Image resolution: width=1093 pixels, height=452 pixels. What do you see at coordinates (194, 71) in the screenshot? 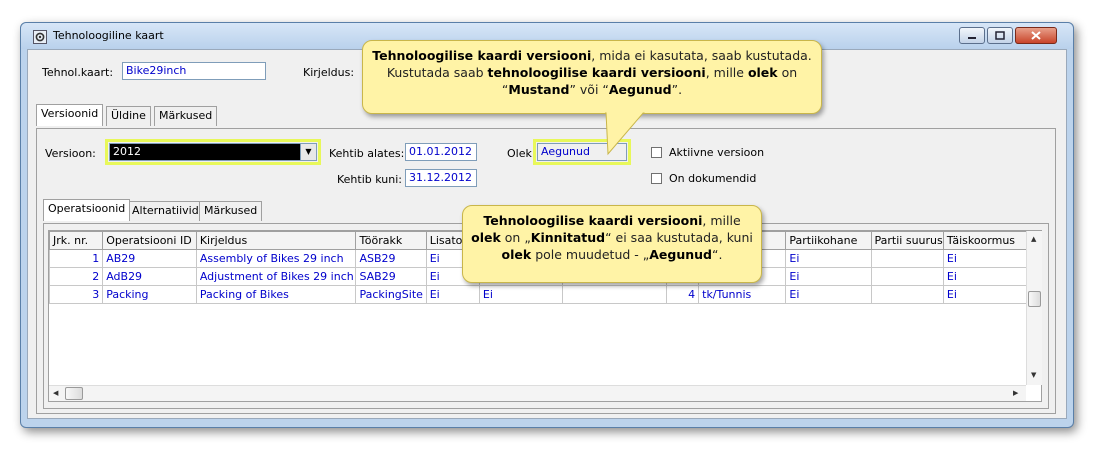
I see `tehnol-kaart-field: Bike29inch` at bounding box center [194, 71].